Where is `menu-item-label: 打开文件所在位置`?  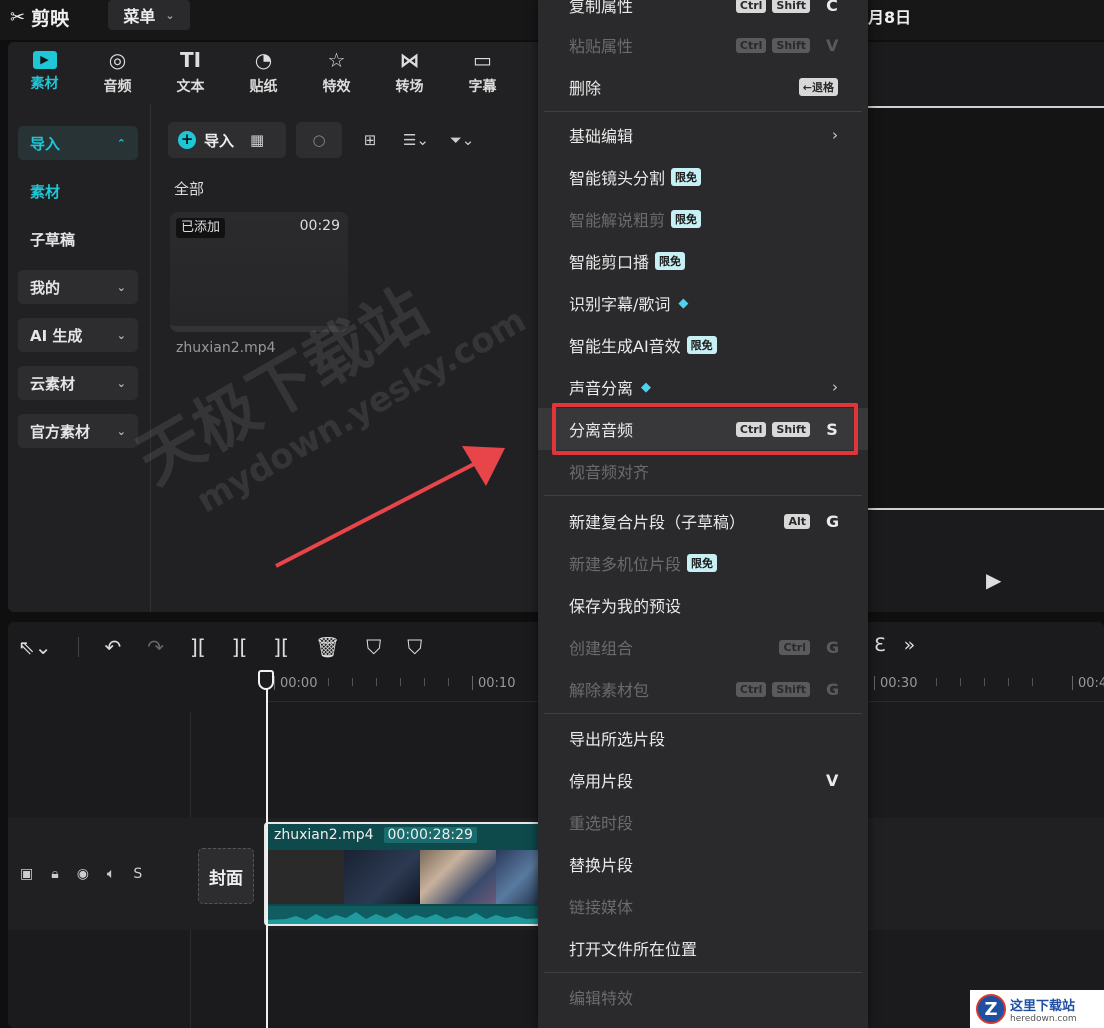
menu-item-label: 打开文件所在位置 is located at coordinates (633, 949).